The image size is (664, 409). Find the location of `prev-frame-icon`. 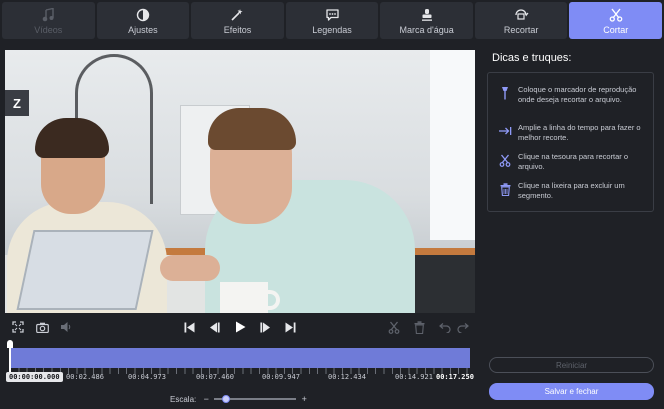

prev-frame-icon is located at coordinates (214, 327).